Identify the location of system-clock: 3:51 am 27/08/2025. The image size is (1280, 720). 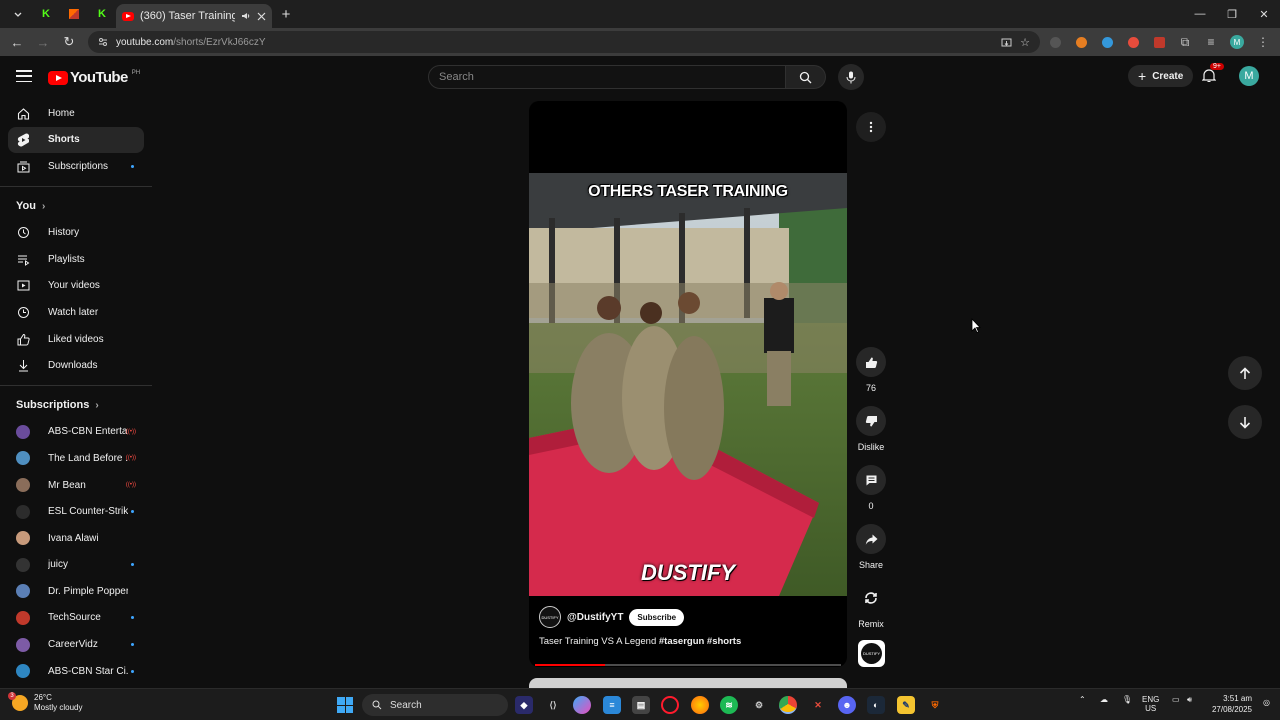
(1230, 704).